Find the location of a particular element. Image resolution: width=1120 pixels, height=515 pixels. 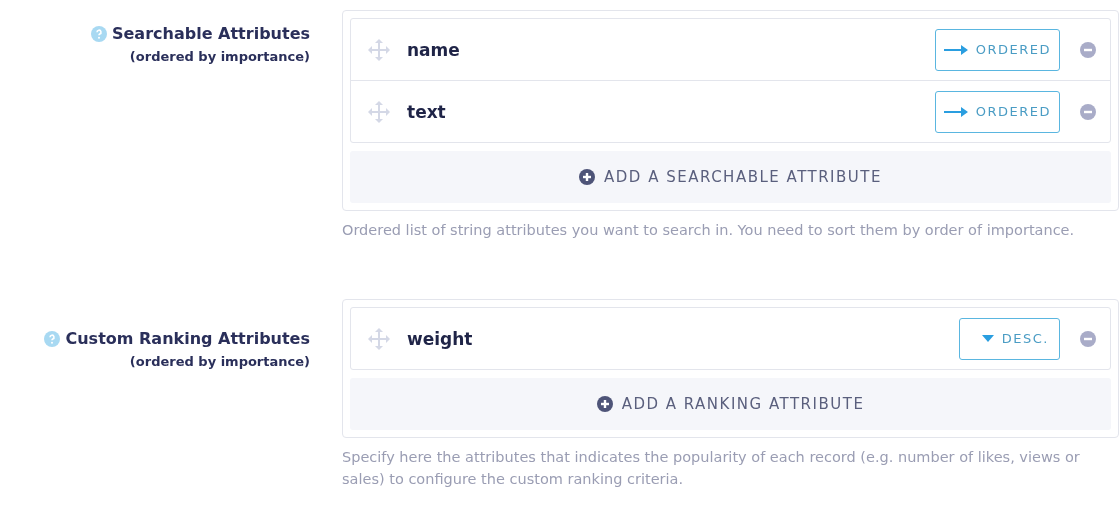

attribute-name: name is located at coordinates (434, 49).